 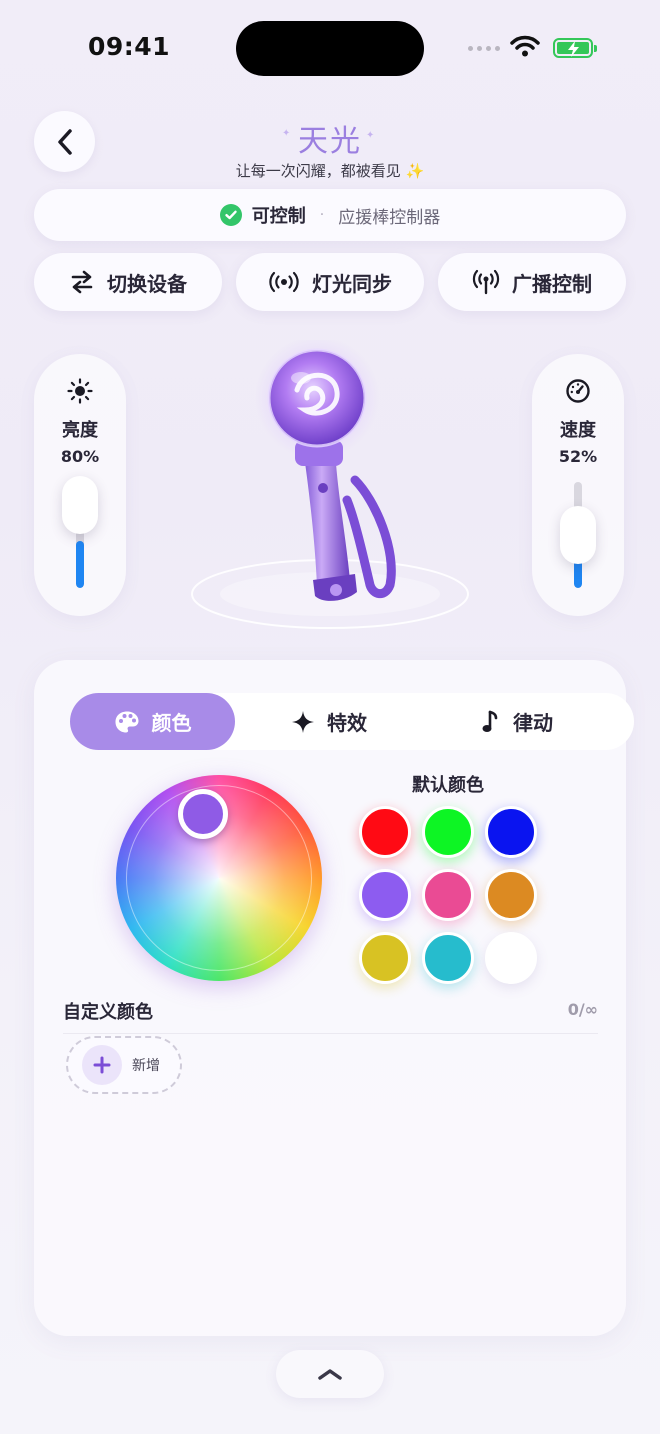 What do you see at coordinates (552, 283) in the screenshot?
I see `broadcast-control-label: 广播控制` at bounding box center [552, 283].